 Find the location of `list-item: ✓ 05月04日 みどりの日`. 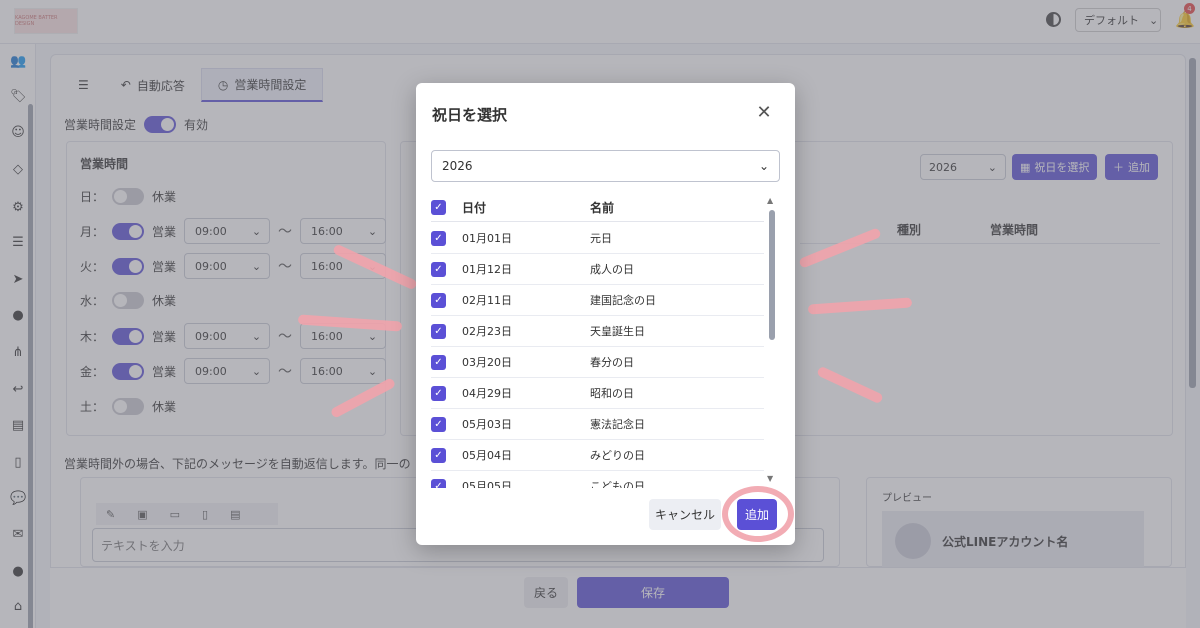

list-item: ✓ 05月04日 みどりの日 is located at coordinates (597, 455).